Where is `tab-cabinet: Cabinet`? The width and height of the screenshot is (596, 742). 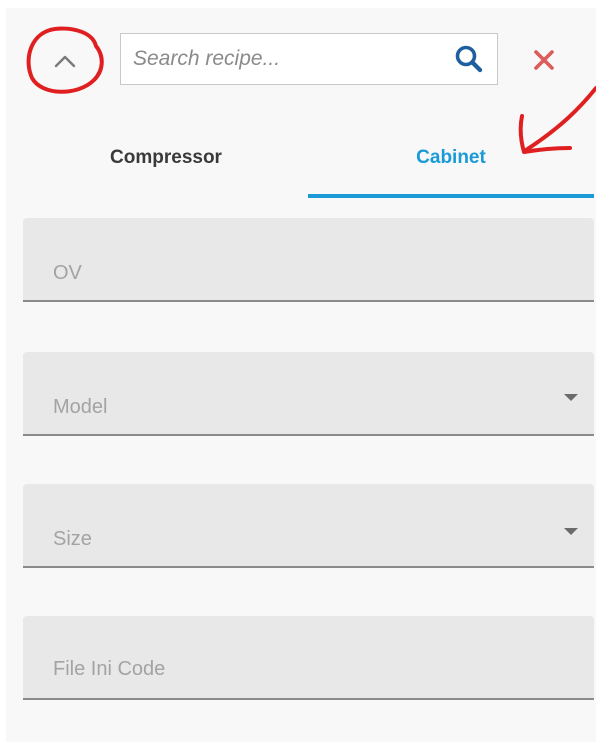 tab-cabinet: Cabinet is located at coordinates (451, 158).